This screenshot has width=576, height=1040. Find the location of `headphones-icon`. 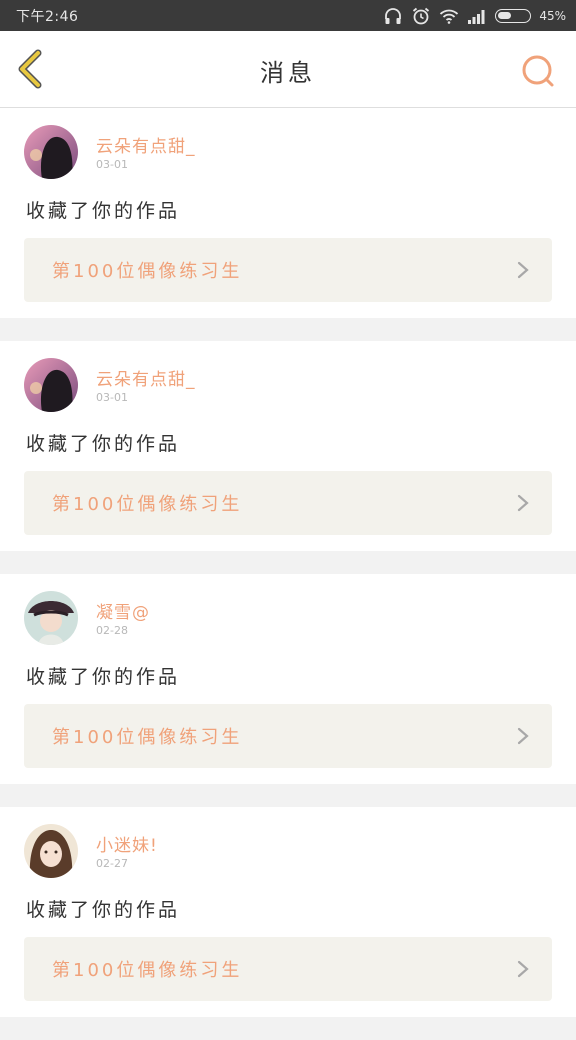

headphones-icon is located at coordinates (393, 16).